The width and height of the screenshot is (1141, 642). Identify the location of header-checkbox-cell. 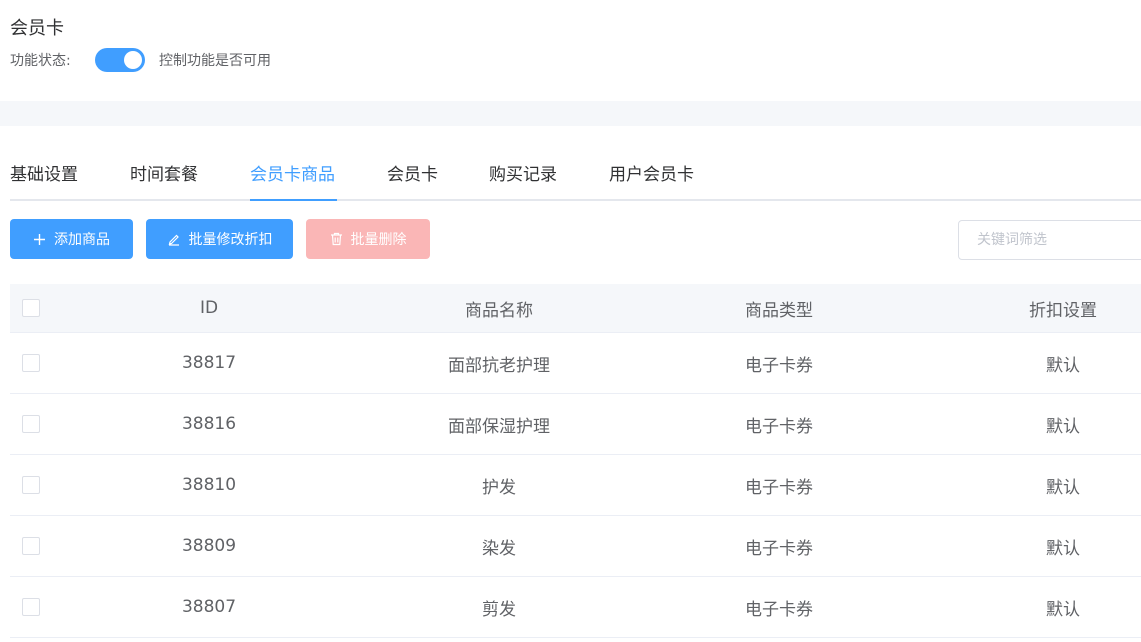
(31, 308).